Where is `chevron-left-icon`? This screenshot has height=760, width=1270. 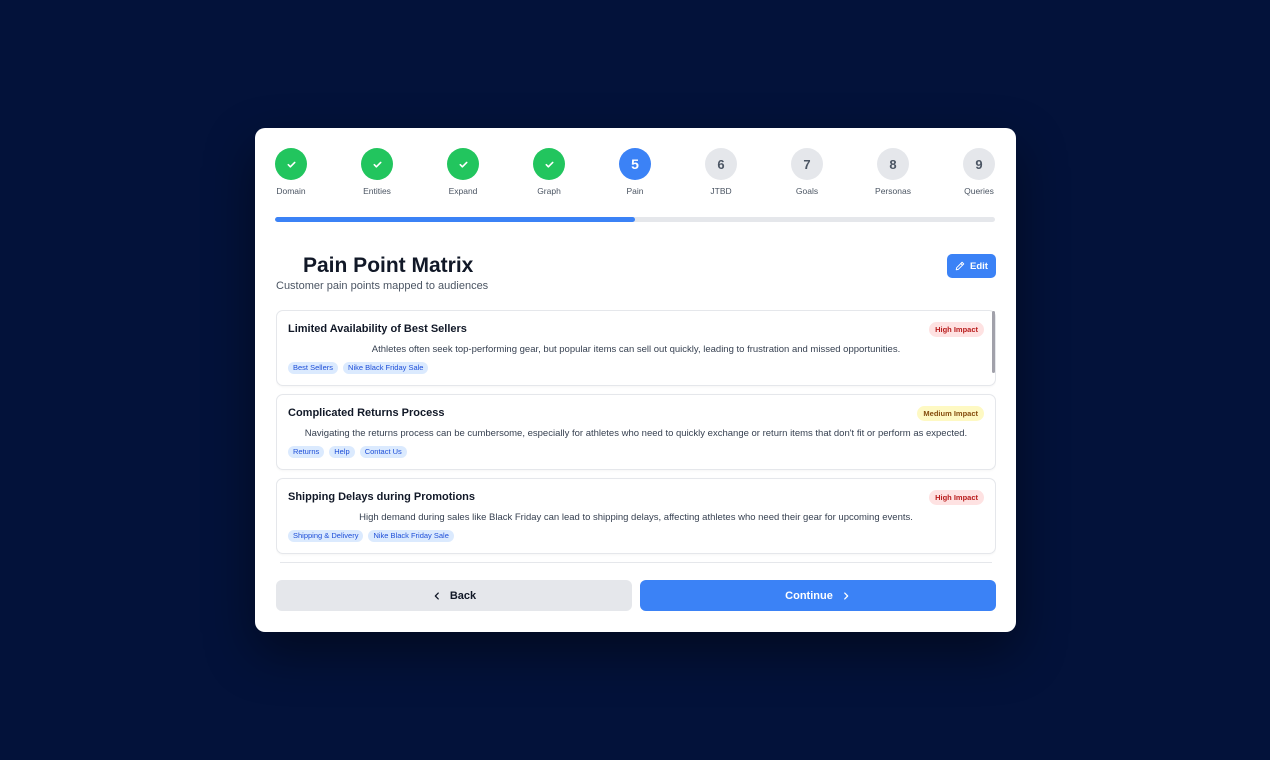
chevron-left-icon is located at coordinates (437, 596).